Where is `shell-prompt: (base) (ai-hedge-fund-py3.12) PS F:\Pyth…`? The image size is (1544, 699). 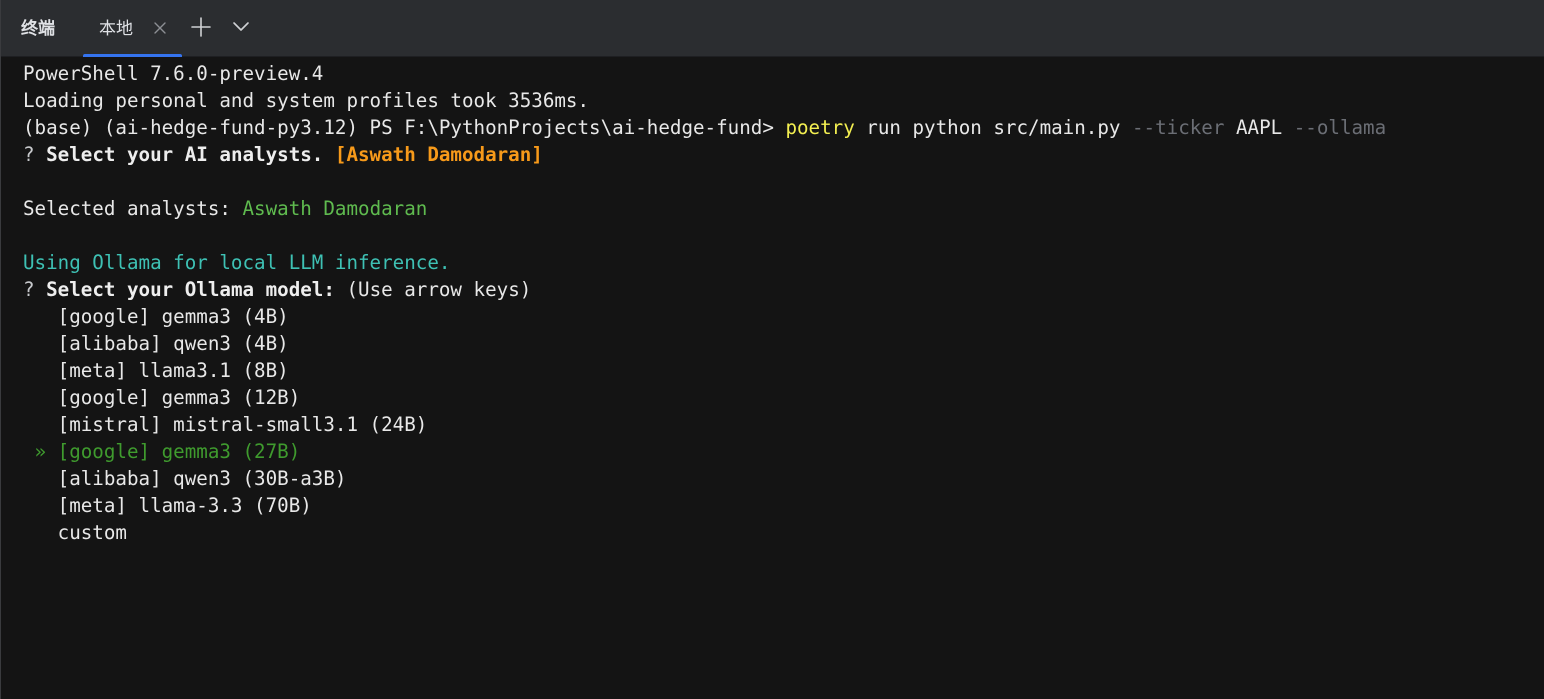 shell-prompt: (base) (ai-hedge-fund-py3.12) PS F:\Pyth… is located at coordinates (404, 127).